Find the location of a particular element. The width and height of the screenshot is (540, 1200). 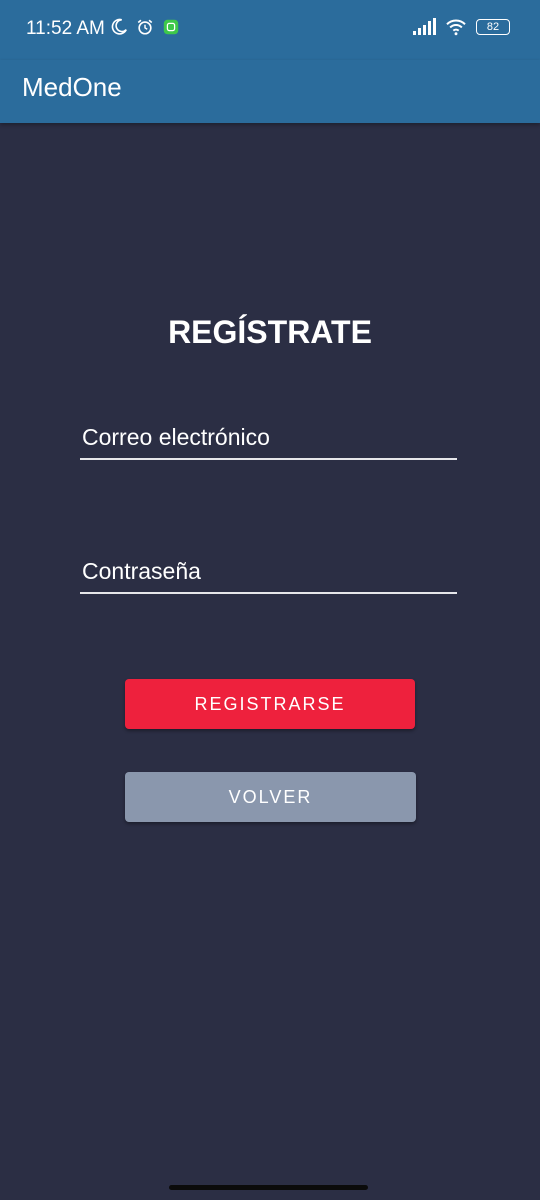

app-title: MedOne is located at coordinates (72, 87).